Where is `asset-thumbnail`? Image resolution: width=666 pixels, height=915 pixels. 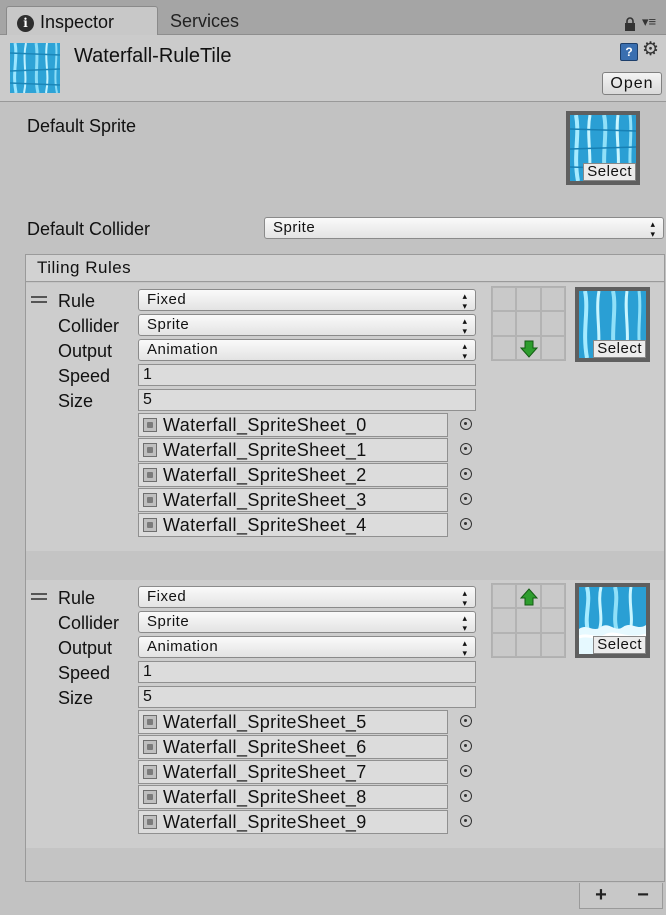 asset-thumbnail is located at coordinates (35, 68).